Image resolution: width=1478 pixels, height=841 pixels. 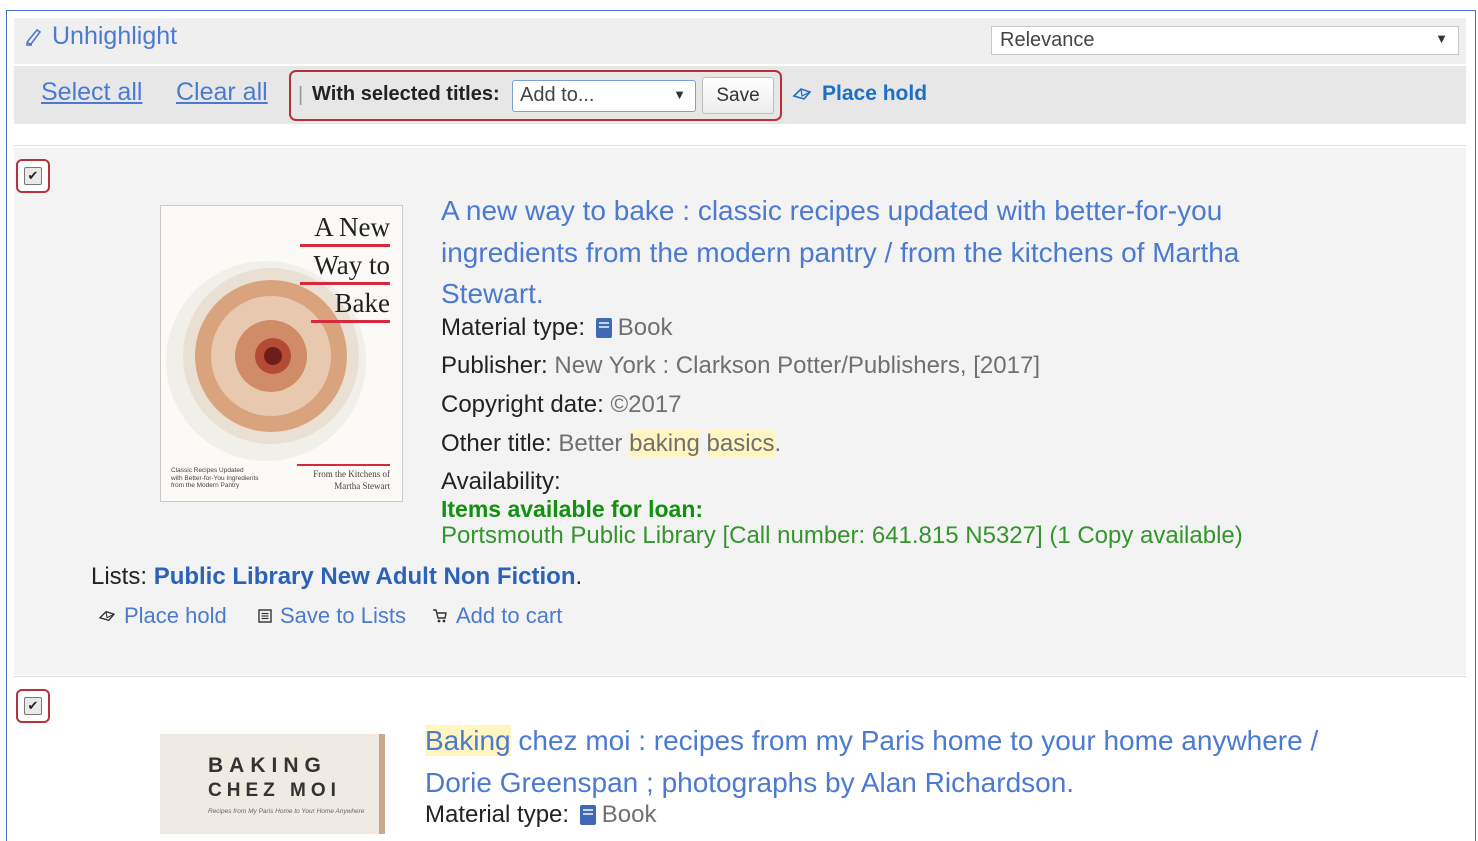 What do you see at coordinates (91, 92) in the screenshot?
I see `select-all-link: Select all` at bounding box center [91, 92].